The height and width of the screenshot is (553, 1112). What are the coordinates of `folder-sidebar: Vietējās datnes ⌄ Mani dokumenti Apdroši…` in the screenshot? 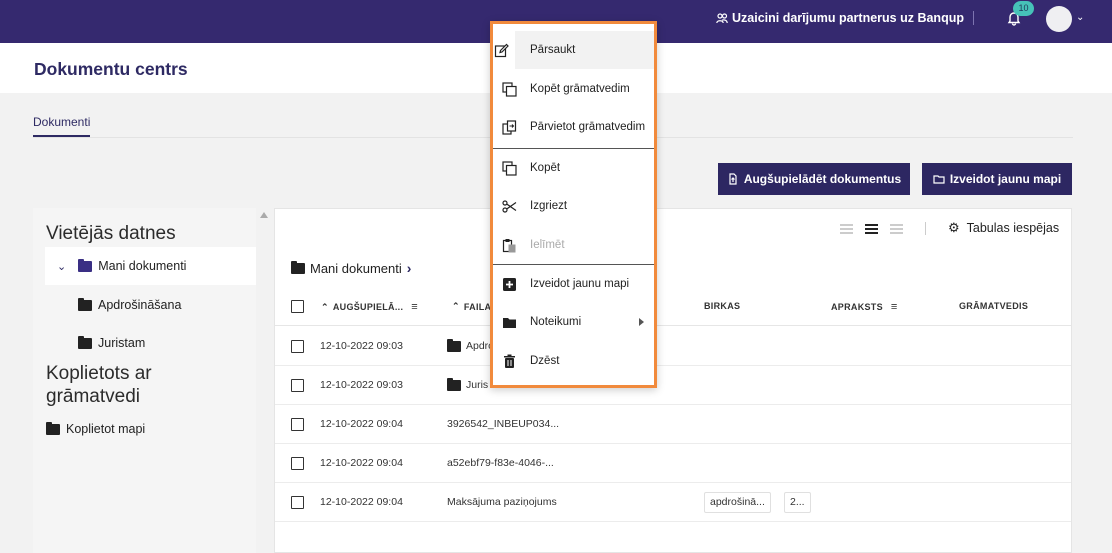 It's located at (144, 380).